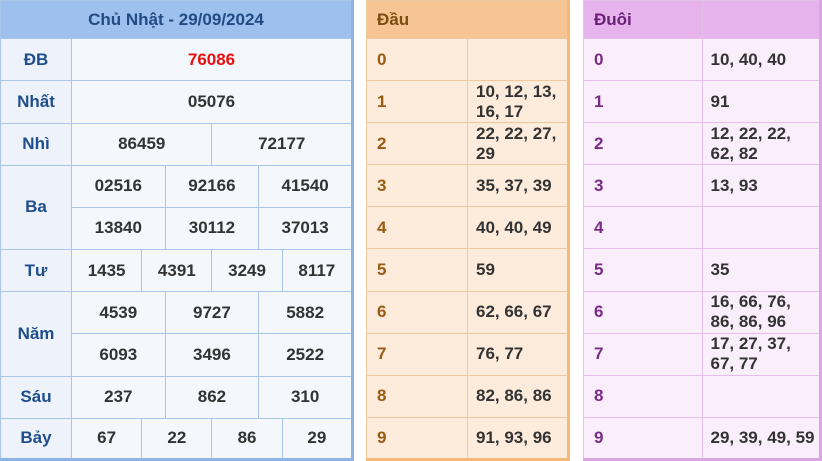  I want to click on dau-row: 2 22, 22, 27, 29, so click(467, 144).